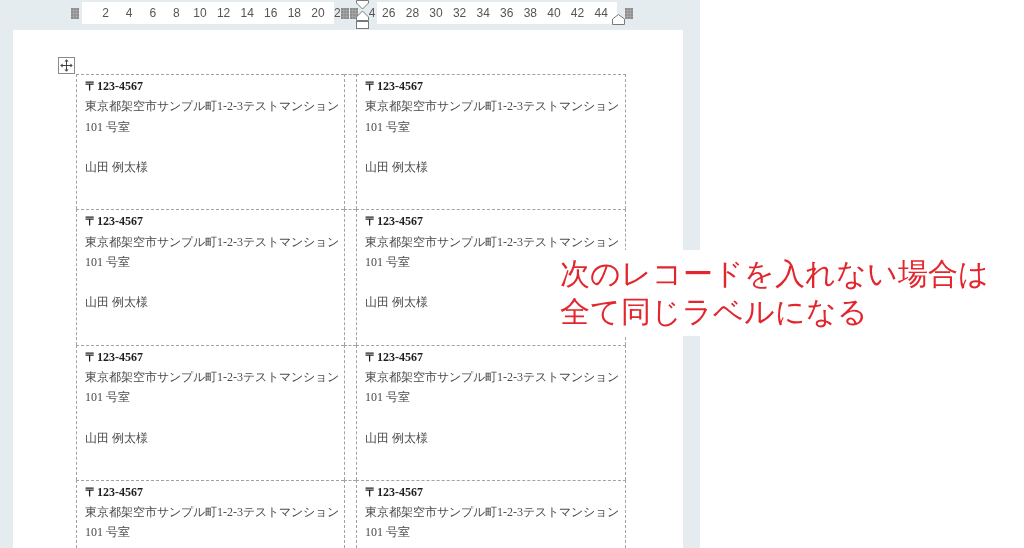 The width and height of the screenshot is (1024, 548). What do you see at coordinates (362, 14) in the screenshot?
I see `indent-marker-icon` at bounding box center [362, 14].